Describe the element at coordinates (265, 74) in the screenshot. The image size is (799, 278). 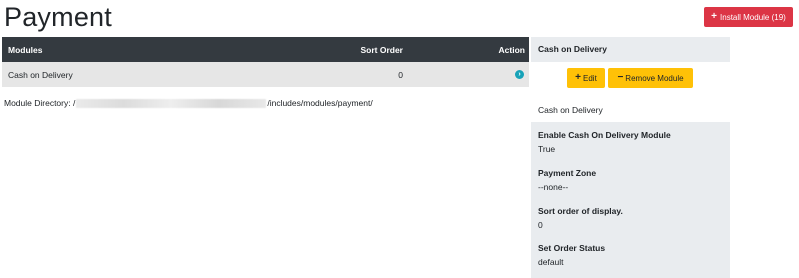
I see `table-row: Cash on Delivery 0 ›` at that location.